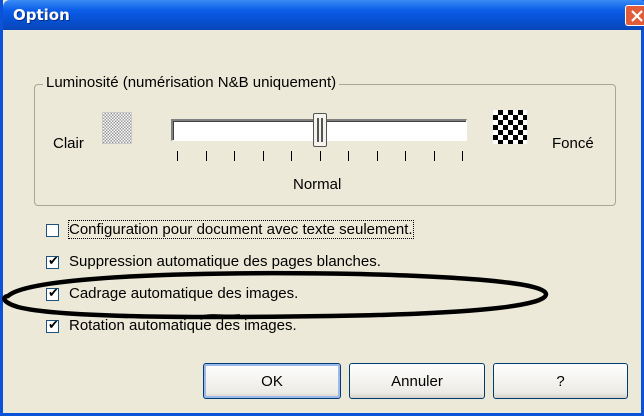  What do you see at coordinates (275, 295) in the screenshot?
I see `annotation-ellipse` at bounding box center [275, 295].